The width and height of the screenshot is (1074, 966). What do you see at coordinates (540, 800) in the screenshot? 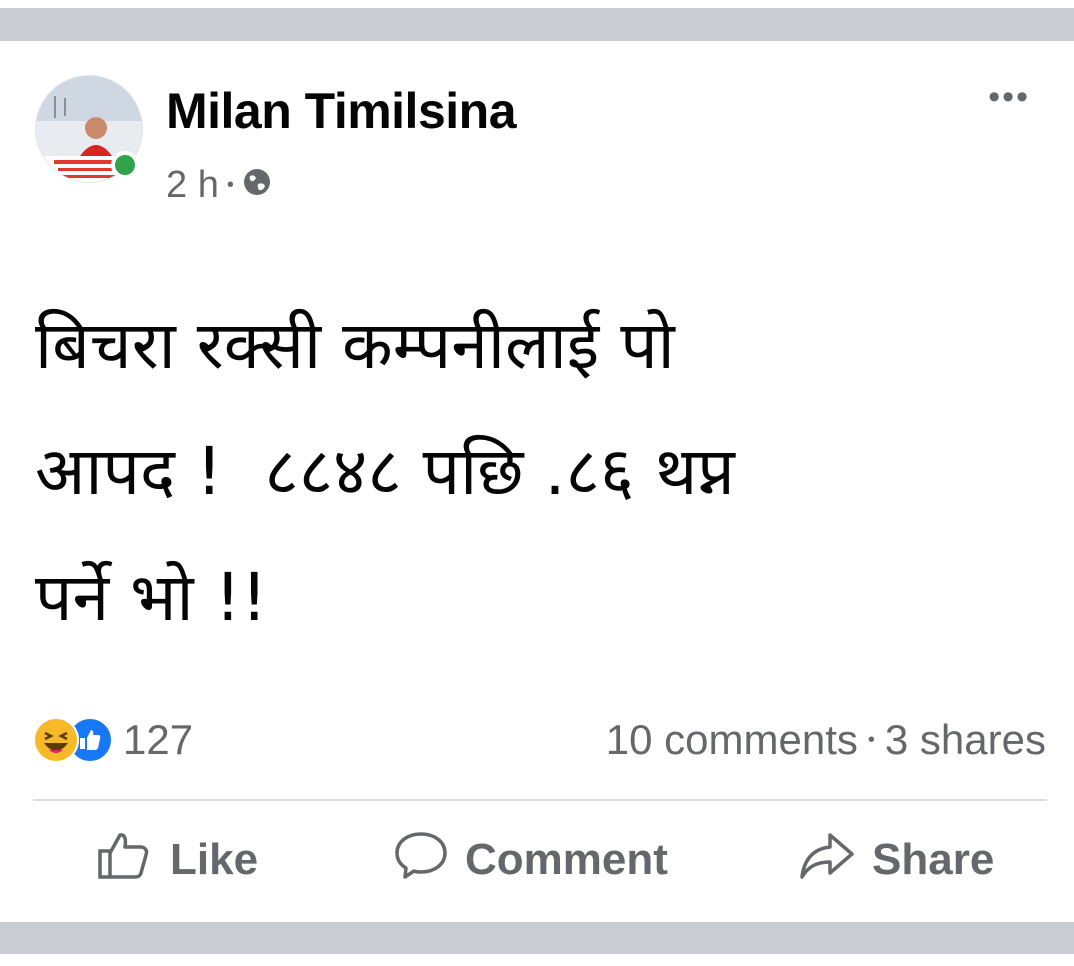
I see `action-divider` at bounding box center [540, 800].